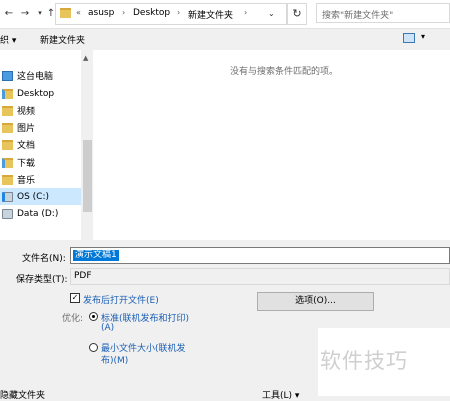  Describe the element at coordinates (280, 394) in the screenshot. I see `tools-button: 工具(L) ▾` at that location.